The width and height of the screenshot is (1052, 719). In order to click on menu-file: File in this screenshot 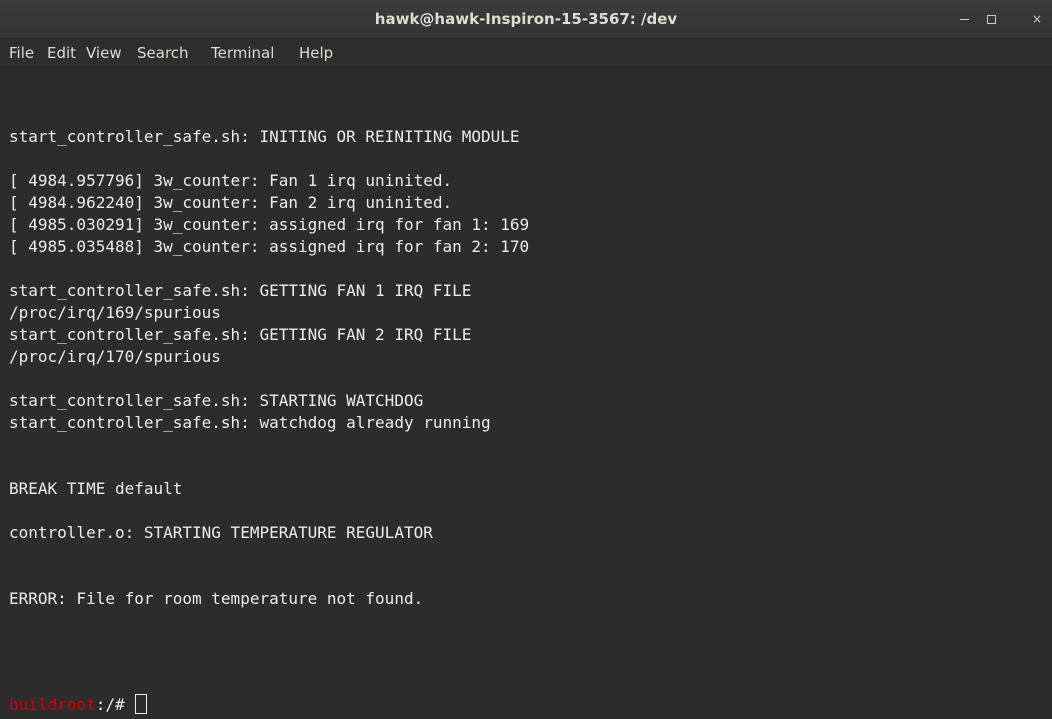, I will do `click(21, 53)`.